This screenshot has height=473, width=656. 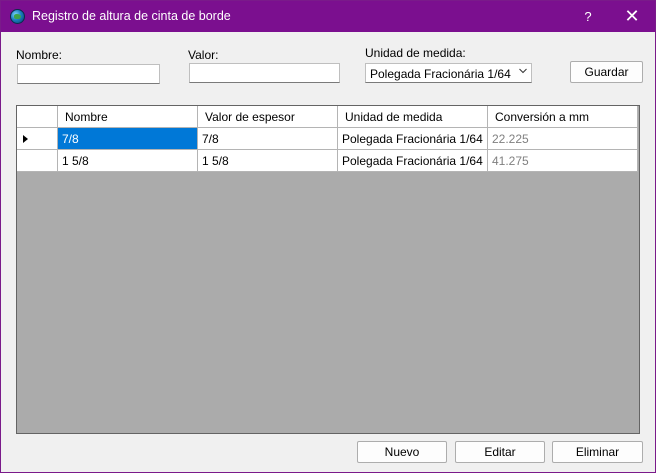 What do you see at coordinates (500, 452) in the screenshot?
I see `editar-button: Editar` at bounding box center [500, 452].